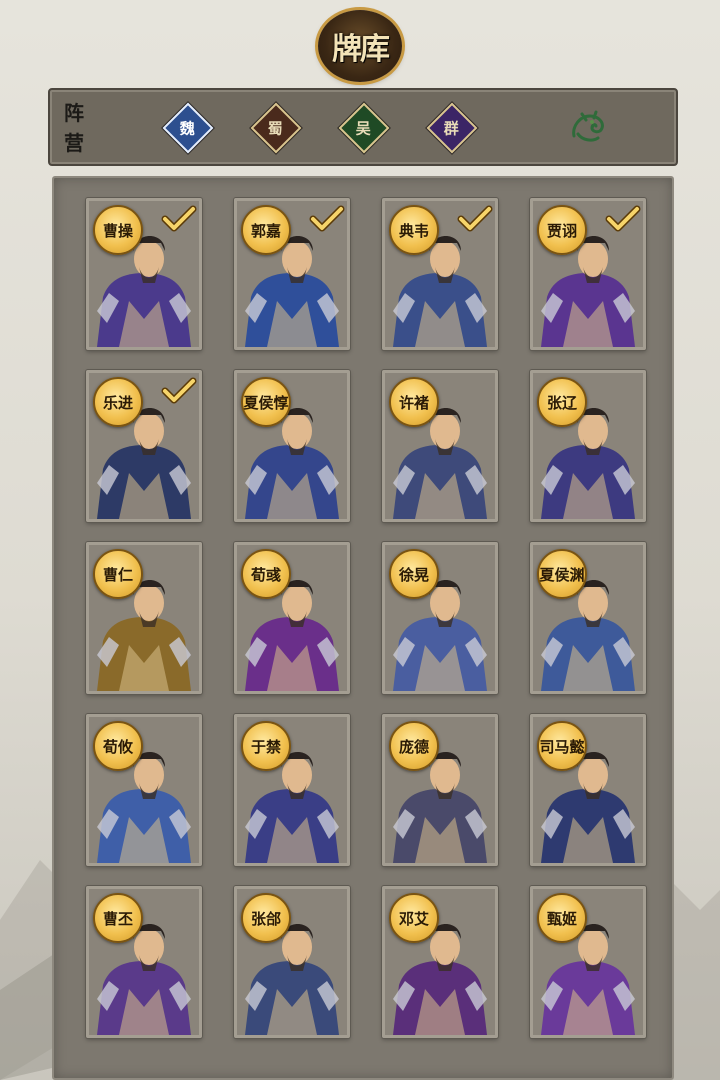 This screenshot has width=720, height=1080. What do you see at coordinates (588, 128) in the screenshot?
I see `dragon-icon` at bounding box center [588, 128].